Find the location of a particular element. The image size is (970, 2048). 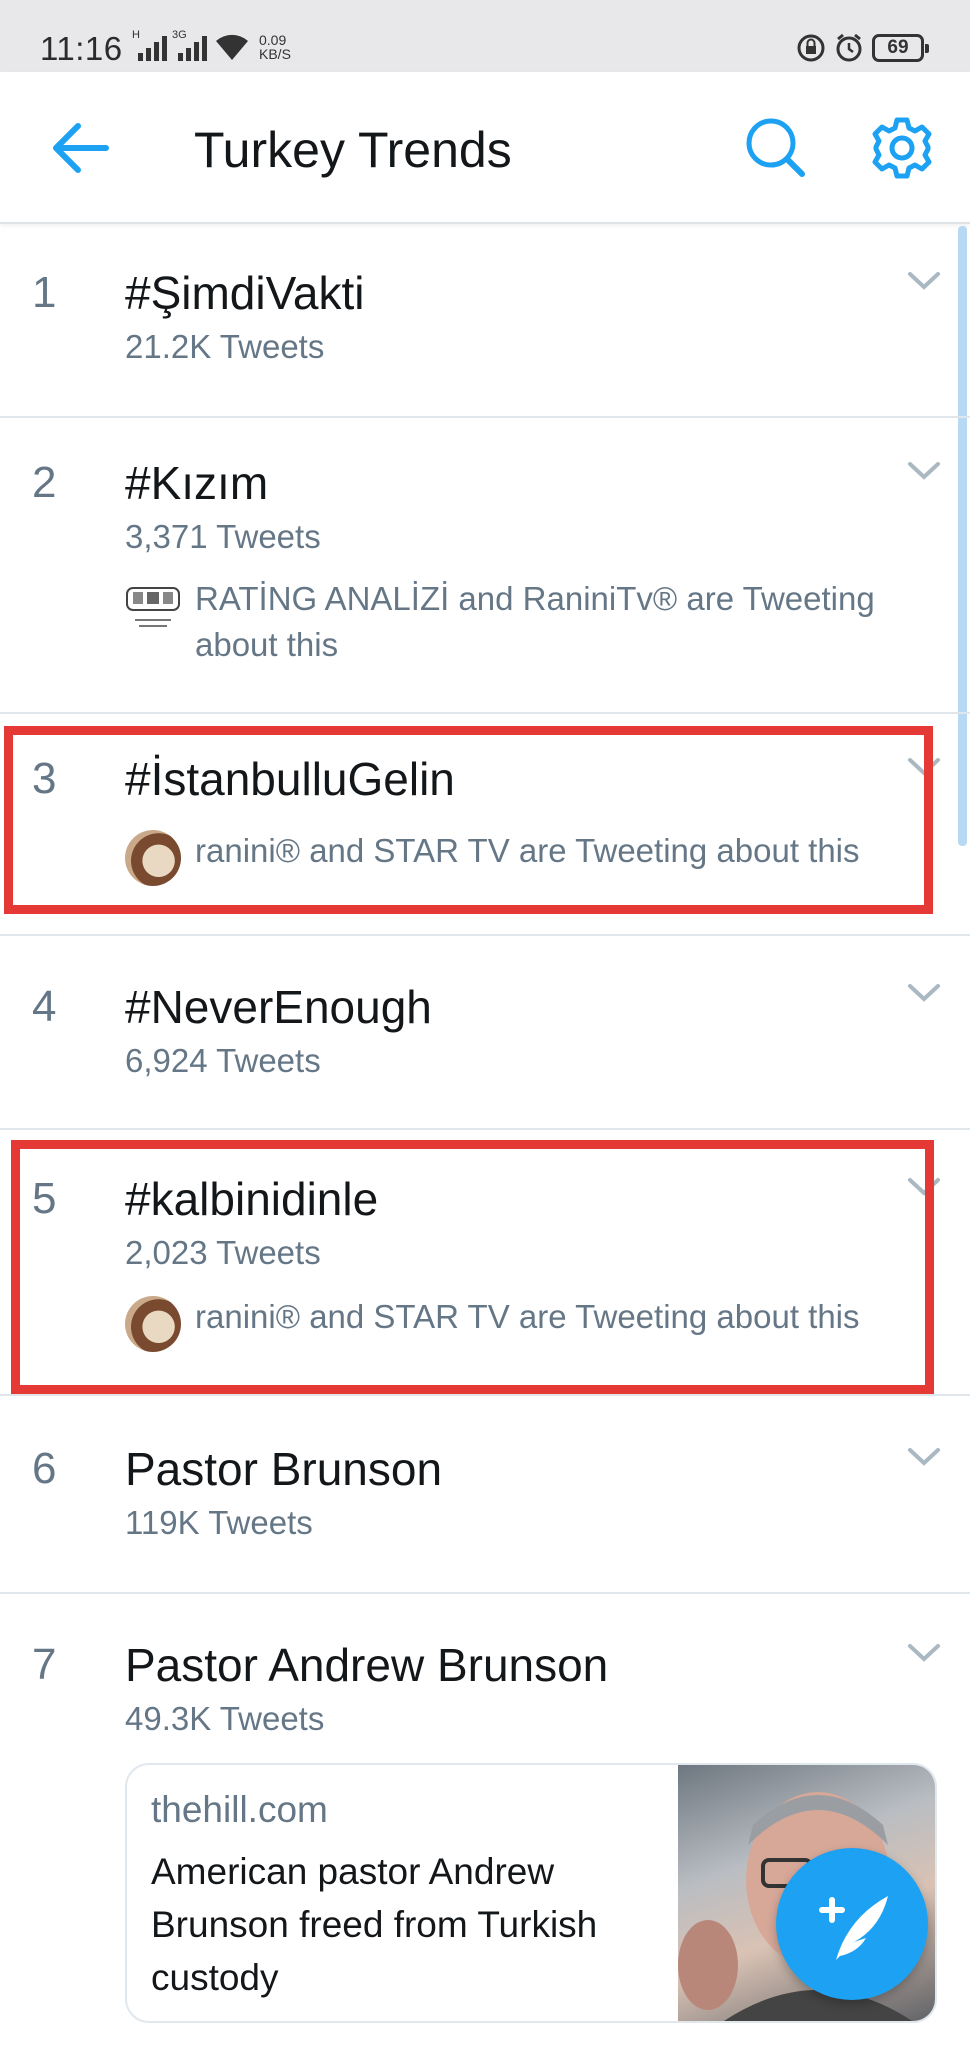

trend-name: #NeverEnough is located at coordinates (278, 1007).